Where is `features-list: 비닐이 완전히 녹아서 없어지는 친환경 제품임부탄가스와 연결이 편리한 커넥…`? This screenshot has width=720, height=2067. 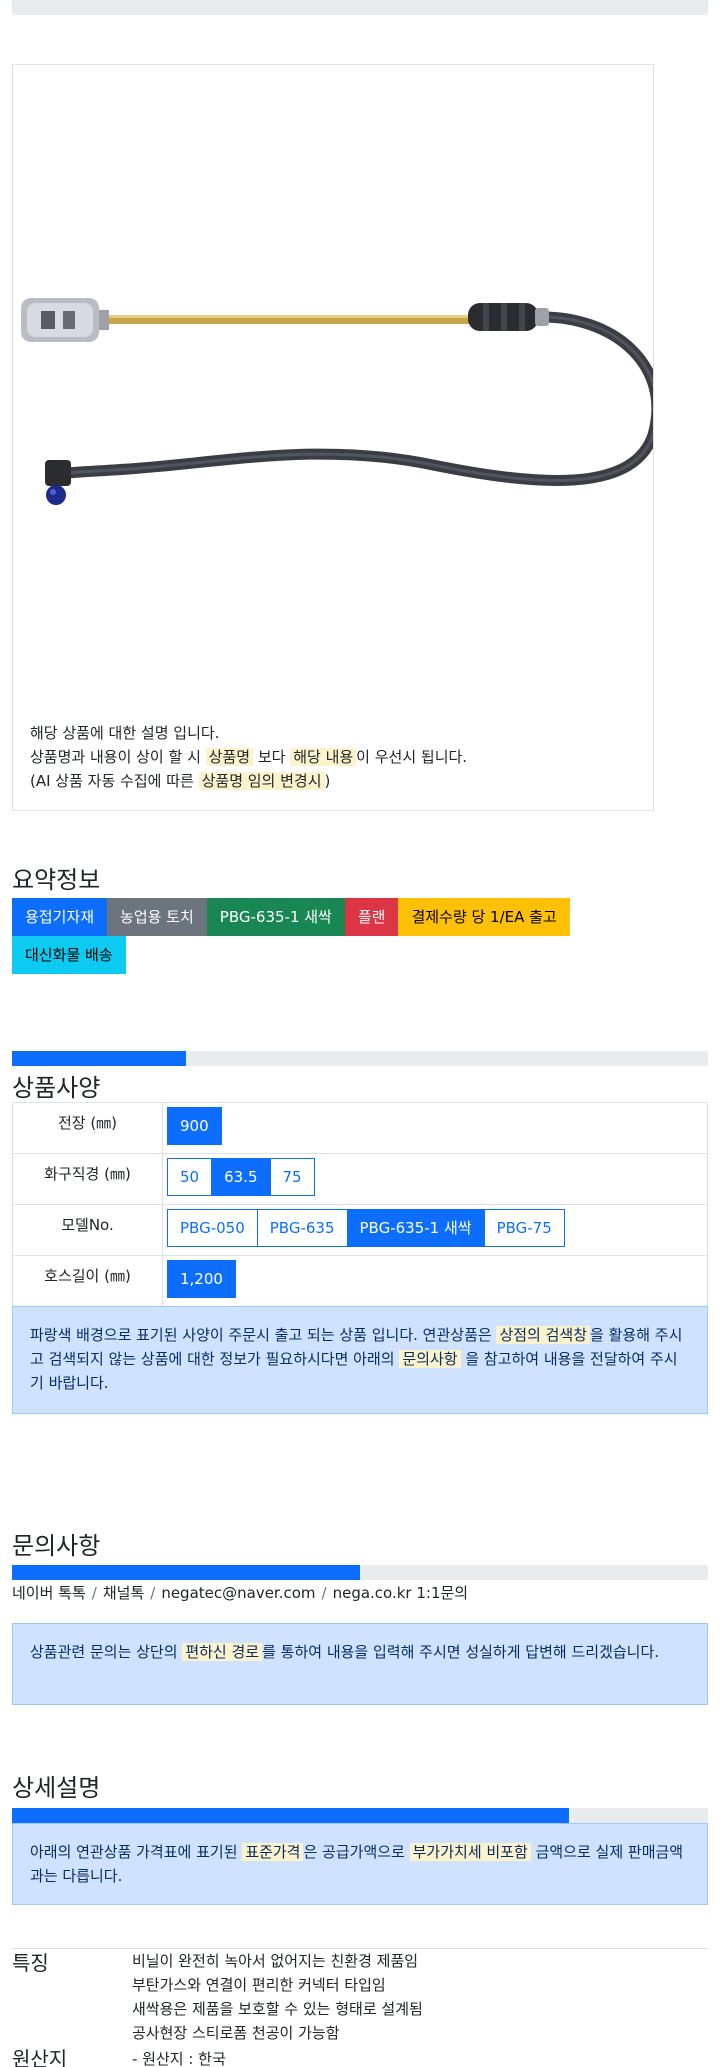 features-list: 비닐이 완전히 녹아서 없어지는 친환경 제품임부탄가스와 연결이 편리한 커넥… is located at coordinates (277, 1997).